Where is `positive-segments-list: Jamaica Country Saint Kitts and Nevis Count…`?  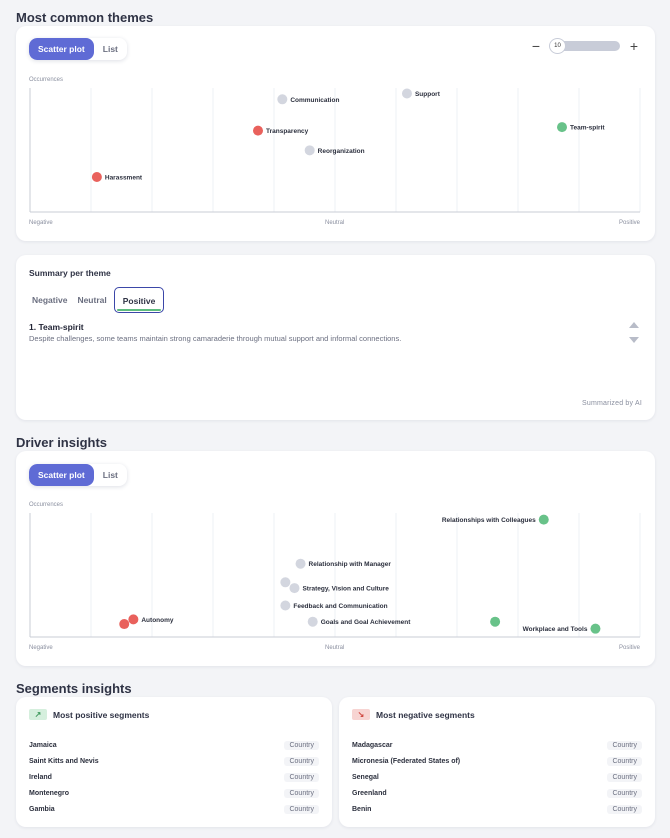 positive-segments-list: Jamaica Country Saint Kitts and Nevis Count… is located at coordinates (174, 777).